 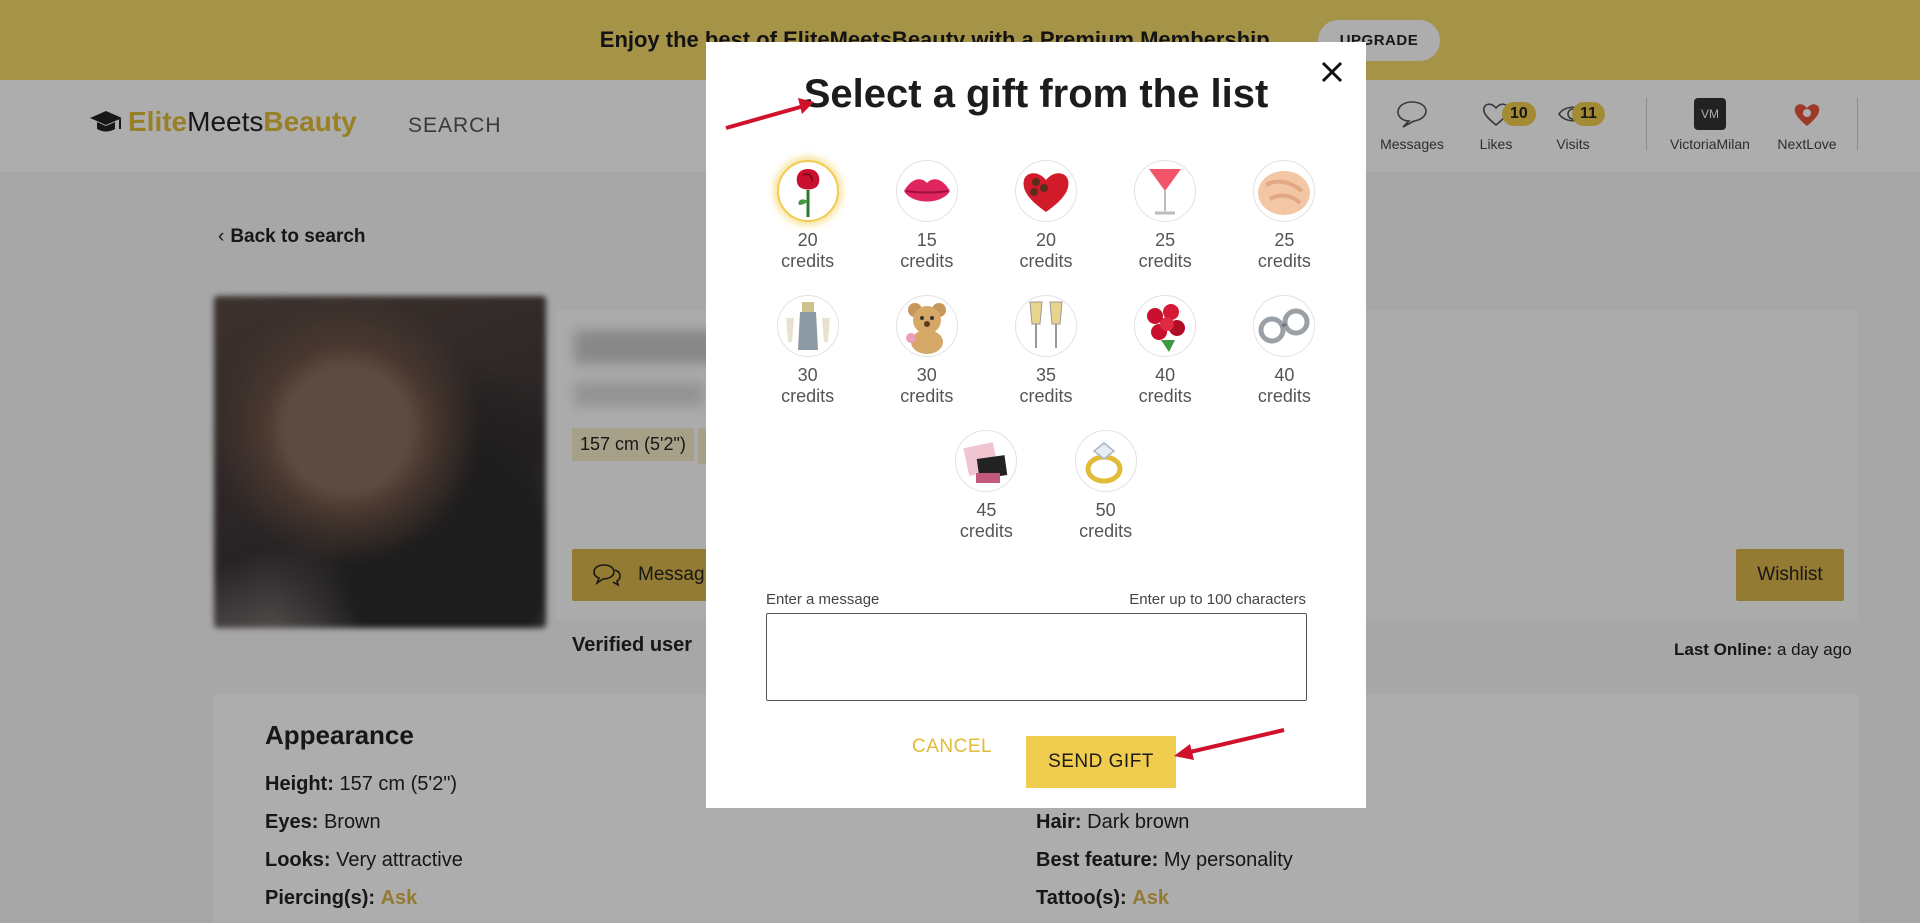 I want to click on gift-price: 15 credits, so click(x=926, y=251).